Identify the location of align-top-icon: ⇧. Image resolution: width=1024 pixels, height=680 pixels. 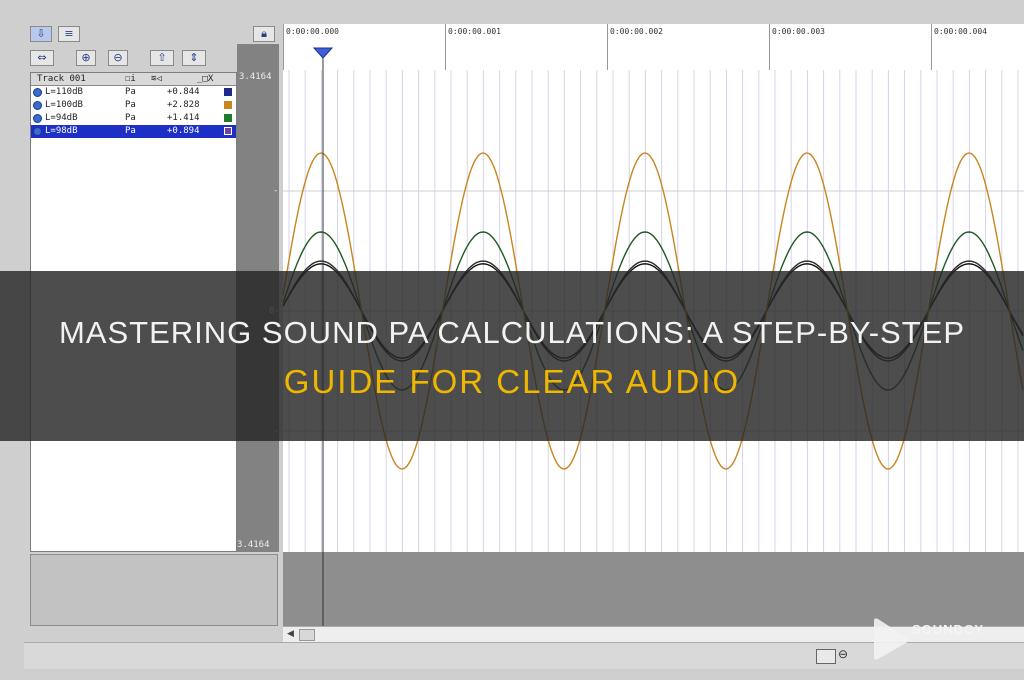
(162, 58).